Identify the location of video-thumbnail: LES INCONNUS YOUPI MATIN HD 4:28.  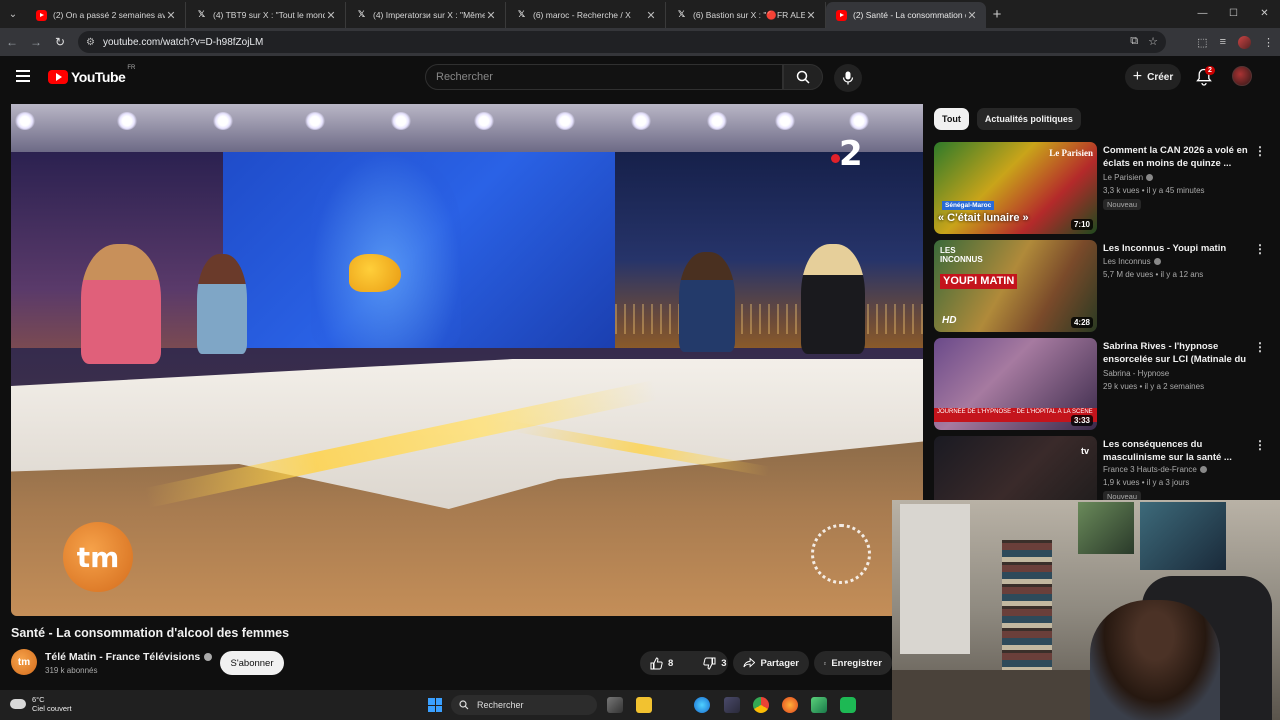
(1015, 286).